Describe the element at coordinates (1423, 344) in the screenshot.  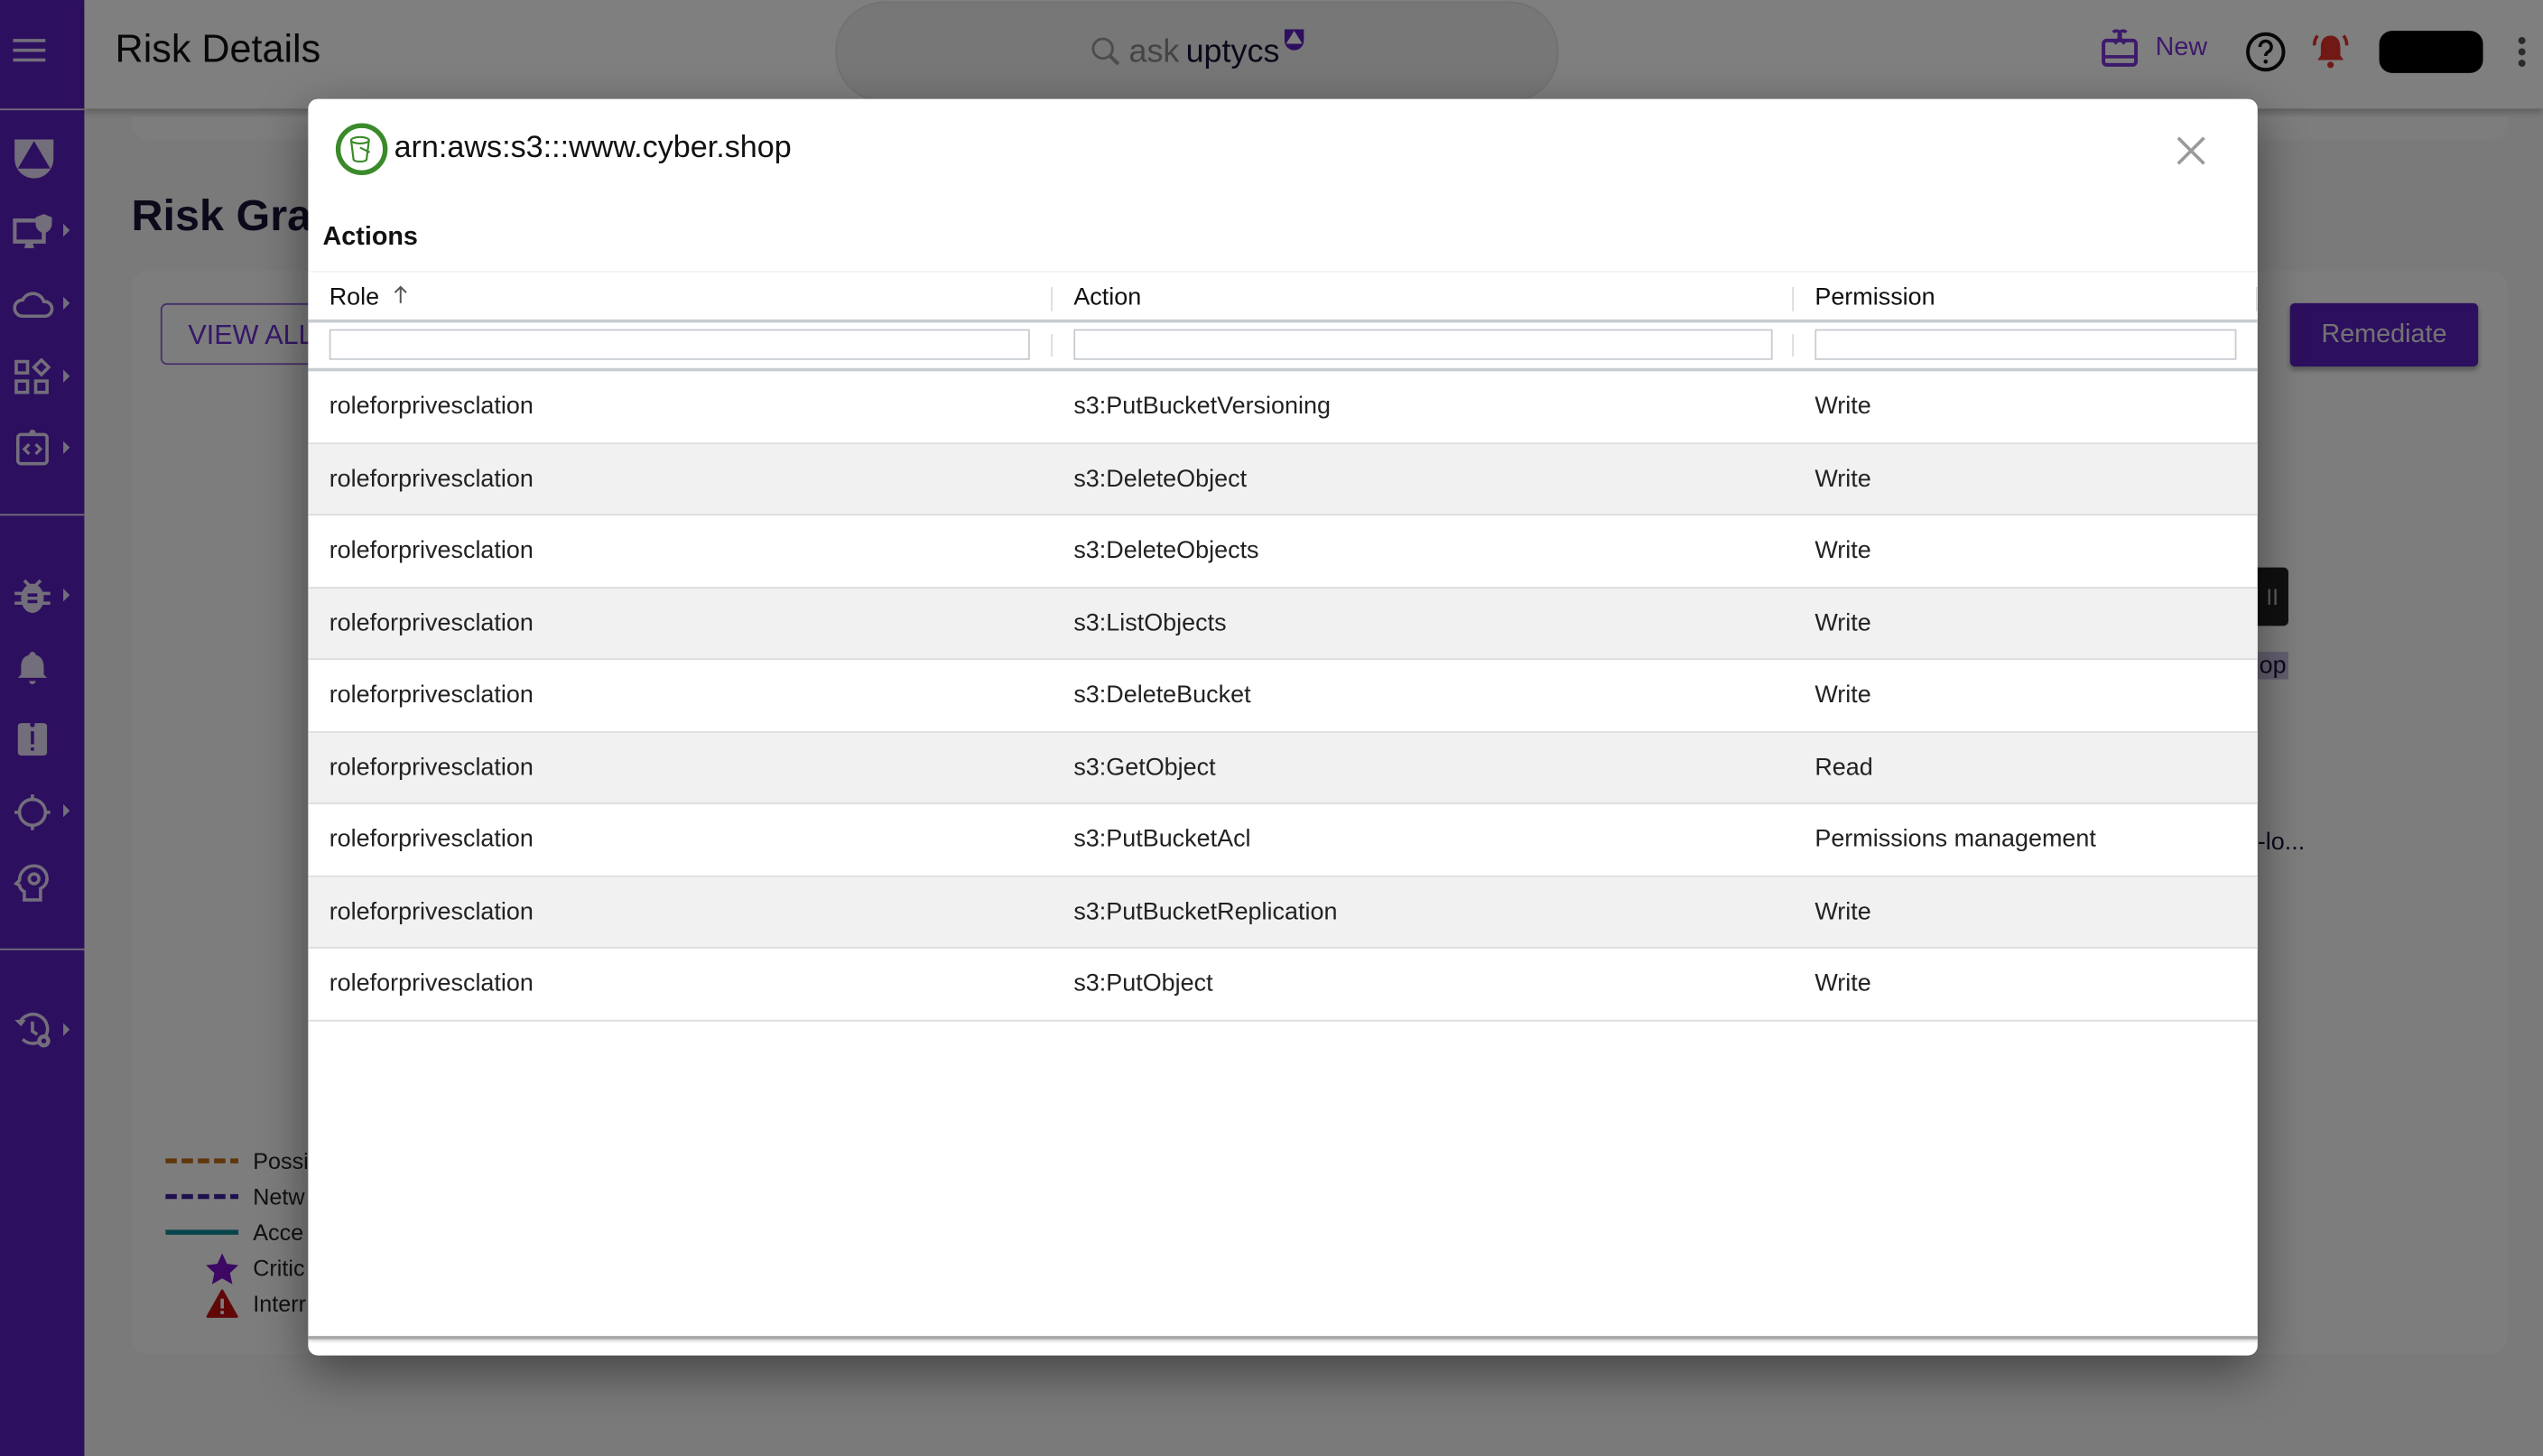
I see `action-filter-input` at that location.